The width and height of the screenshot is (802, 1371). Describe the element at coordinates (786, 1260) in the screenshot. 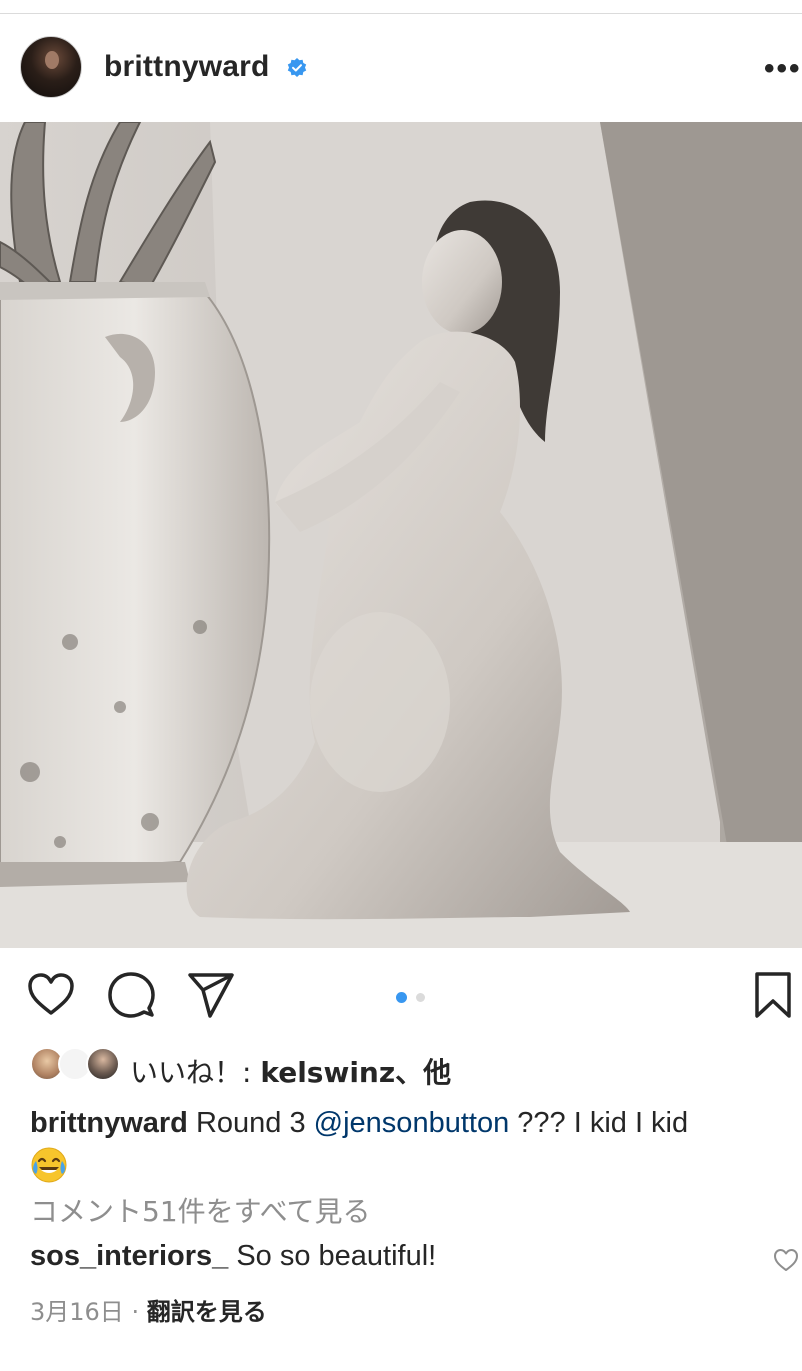

I see `comment-like-heart-icon` at that location.